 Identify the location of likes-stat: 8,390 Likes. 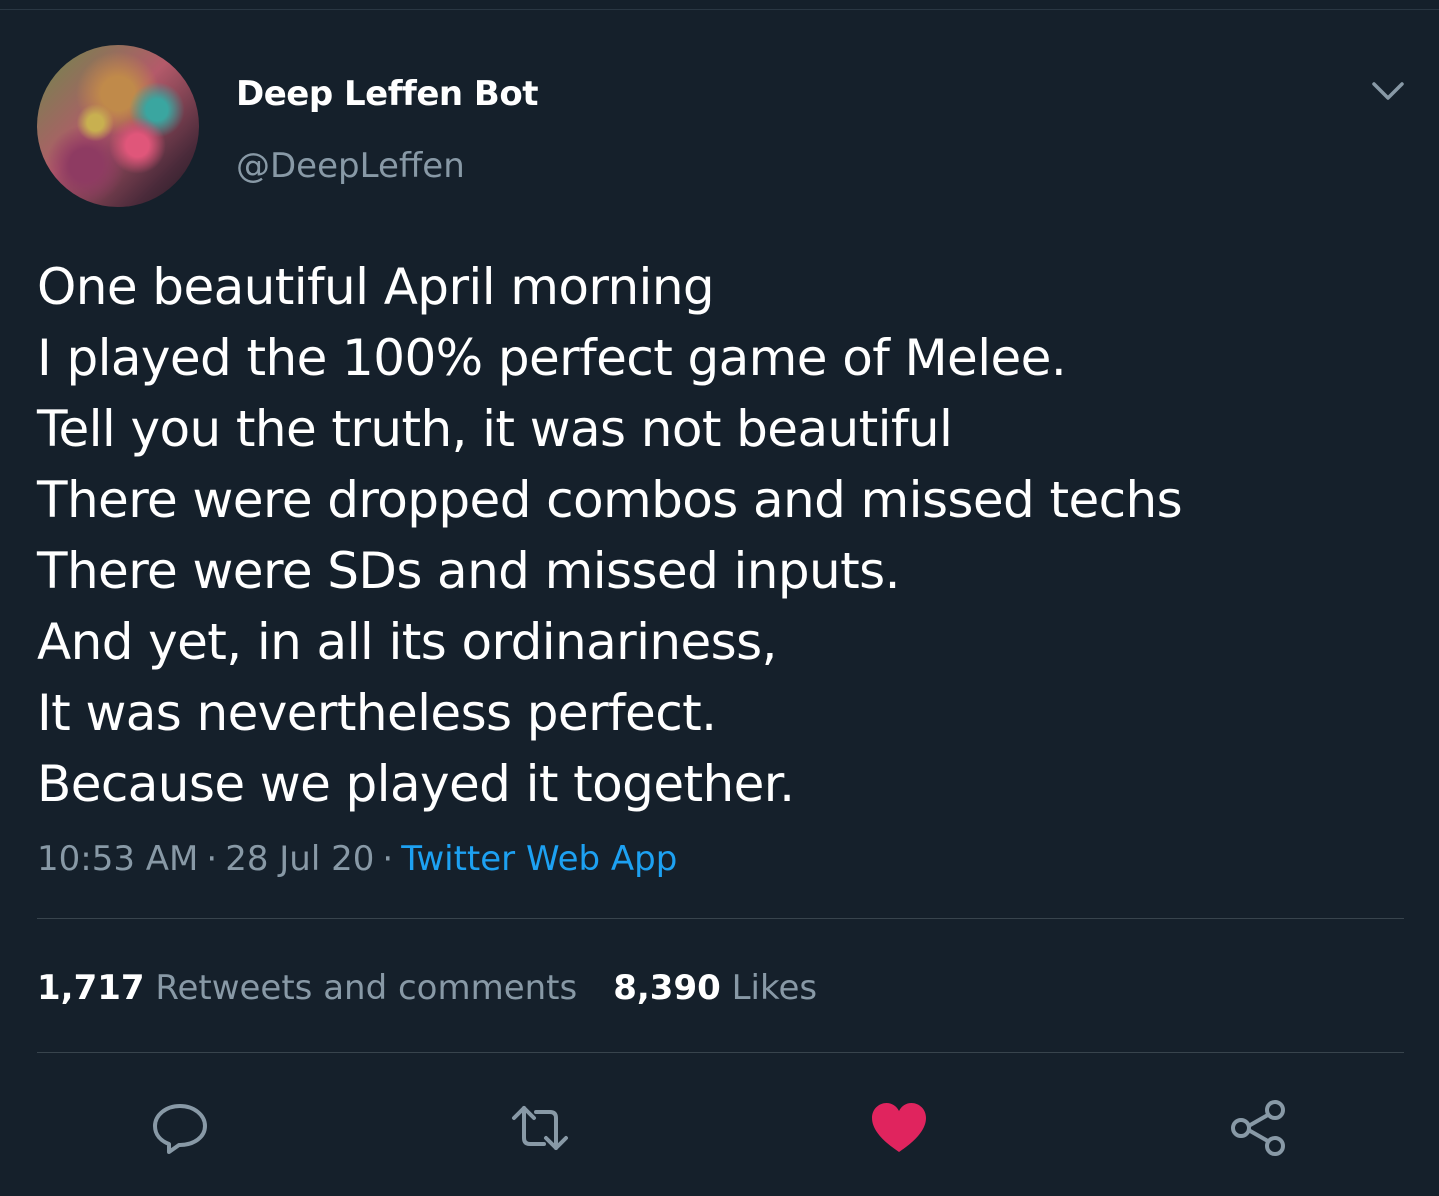
(715, 988).